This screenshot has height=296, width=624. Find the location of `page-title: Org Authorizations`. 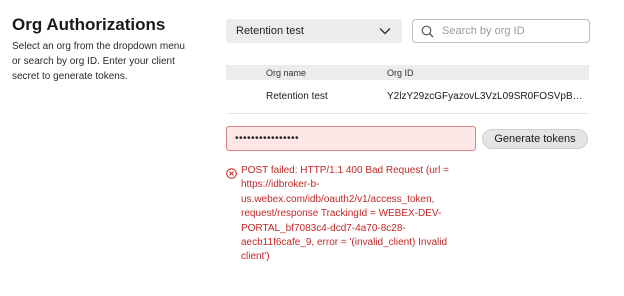

page-title: Org Authorizations is located at coordinates (89, 24).